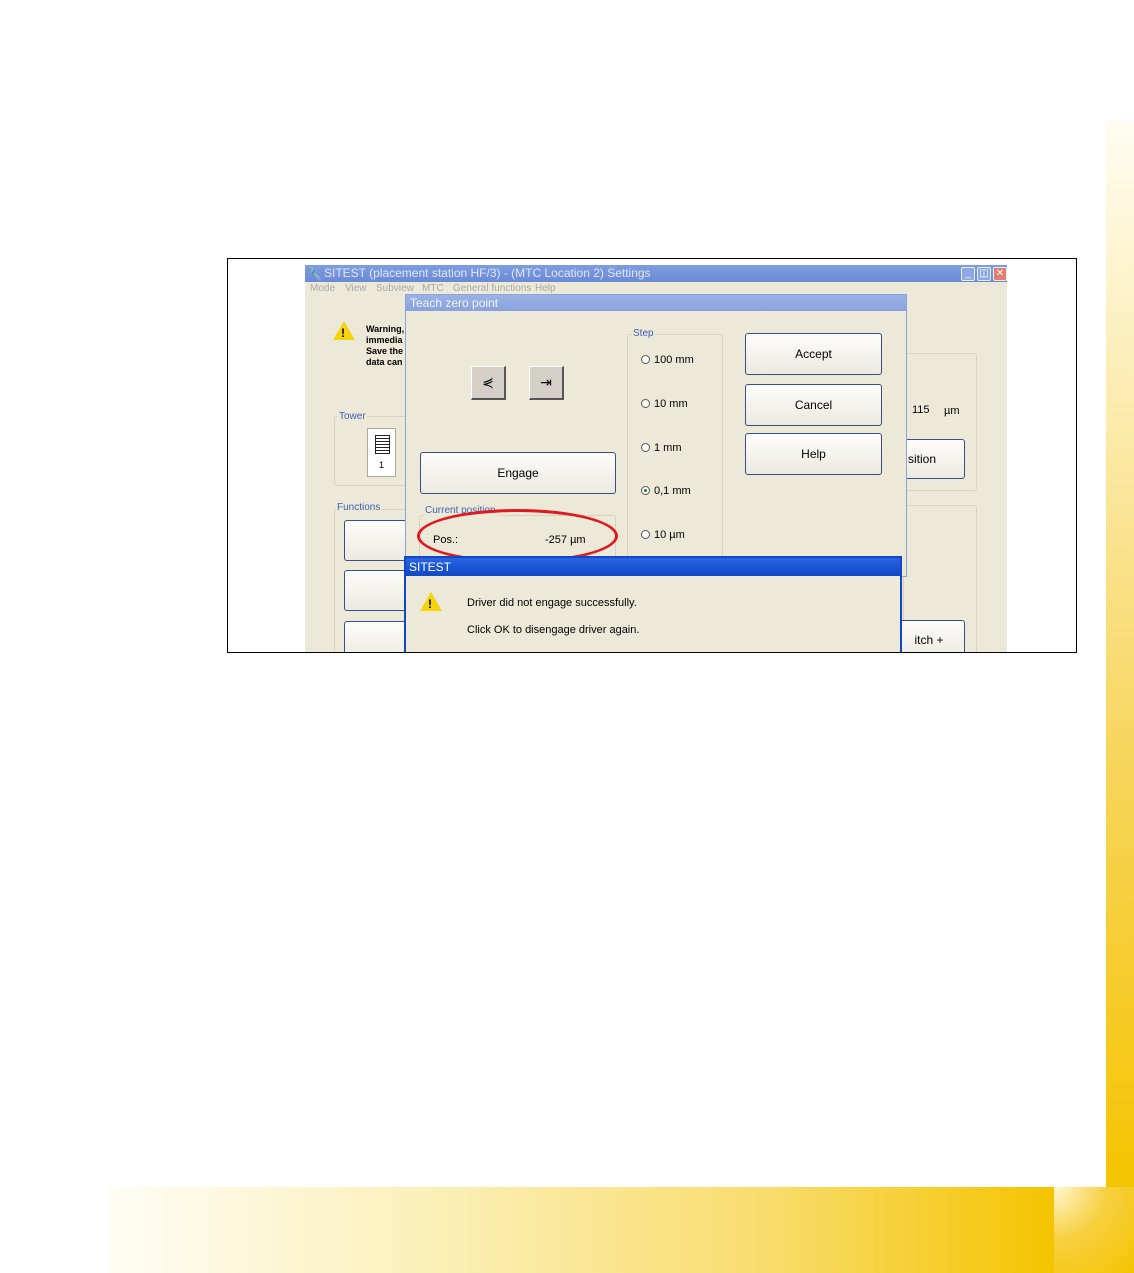 Image resolution: width=1134 pixels, height=1273 pixels. Describe the element at coordinates (314, 274) in the screenshot. I see `wrench-icon: 🔧` at that location.